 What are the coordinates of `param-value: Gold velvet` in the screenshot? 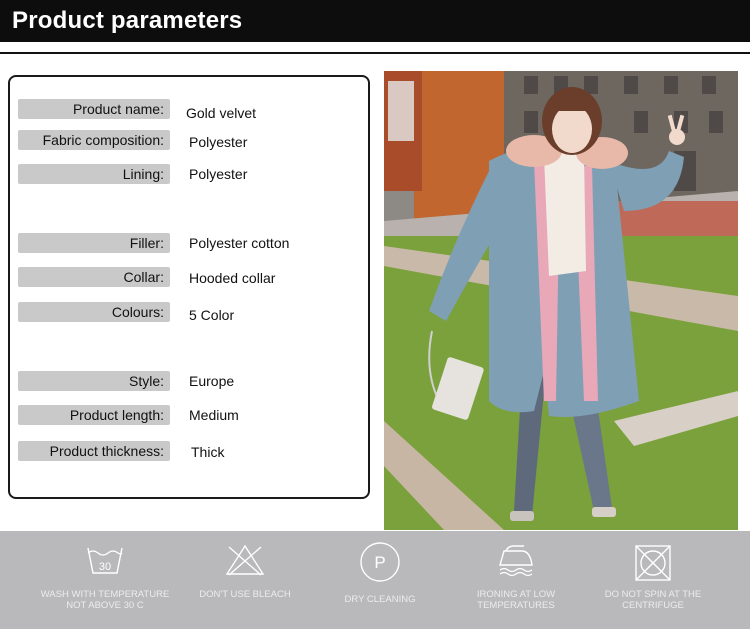 It's located at (221, 113).